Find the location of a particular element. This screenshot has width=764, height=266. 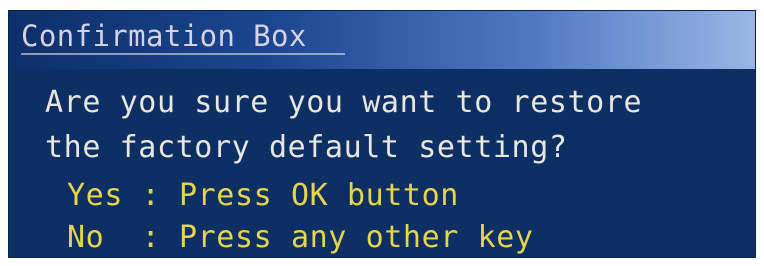

option-no-action: Press any other key is located at coordinates (356, 237).